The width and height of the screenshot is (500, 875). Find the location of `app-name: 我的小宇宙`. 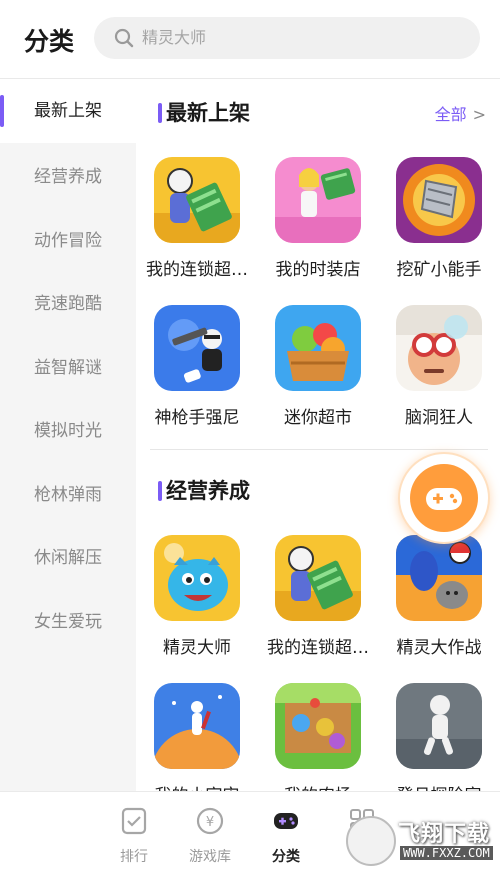

app-name: 我的小宇宙 is located at coordinates (197, 786).